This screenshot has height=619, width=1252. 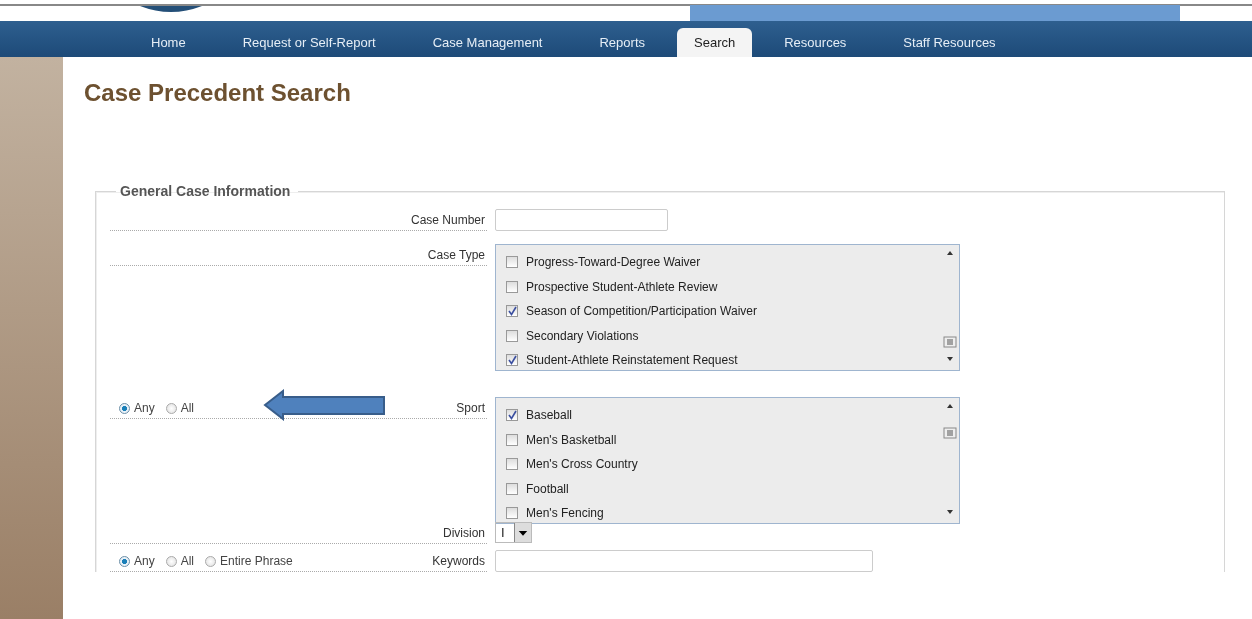 What do you see at coordinates (168, 42) in the screenshot?
I see `nav-tab: Home` at bounding box center [168, 42].